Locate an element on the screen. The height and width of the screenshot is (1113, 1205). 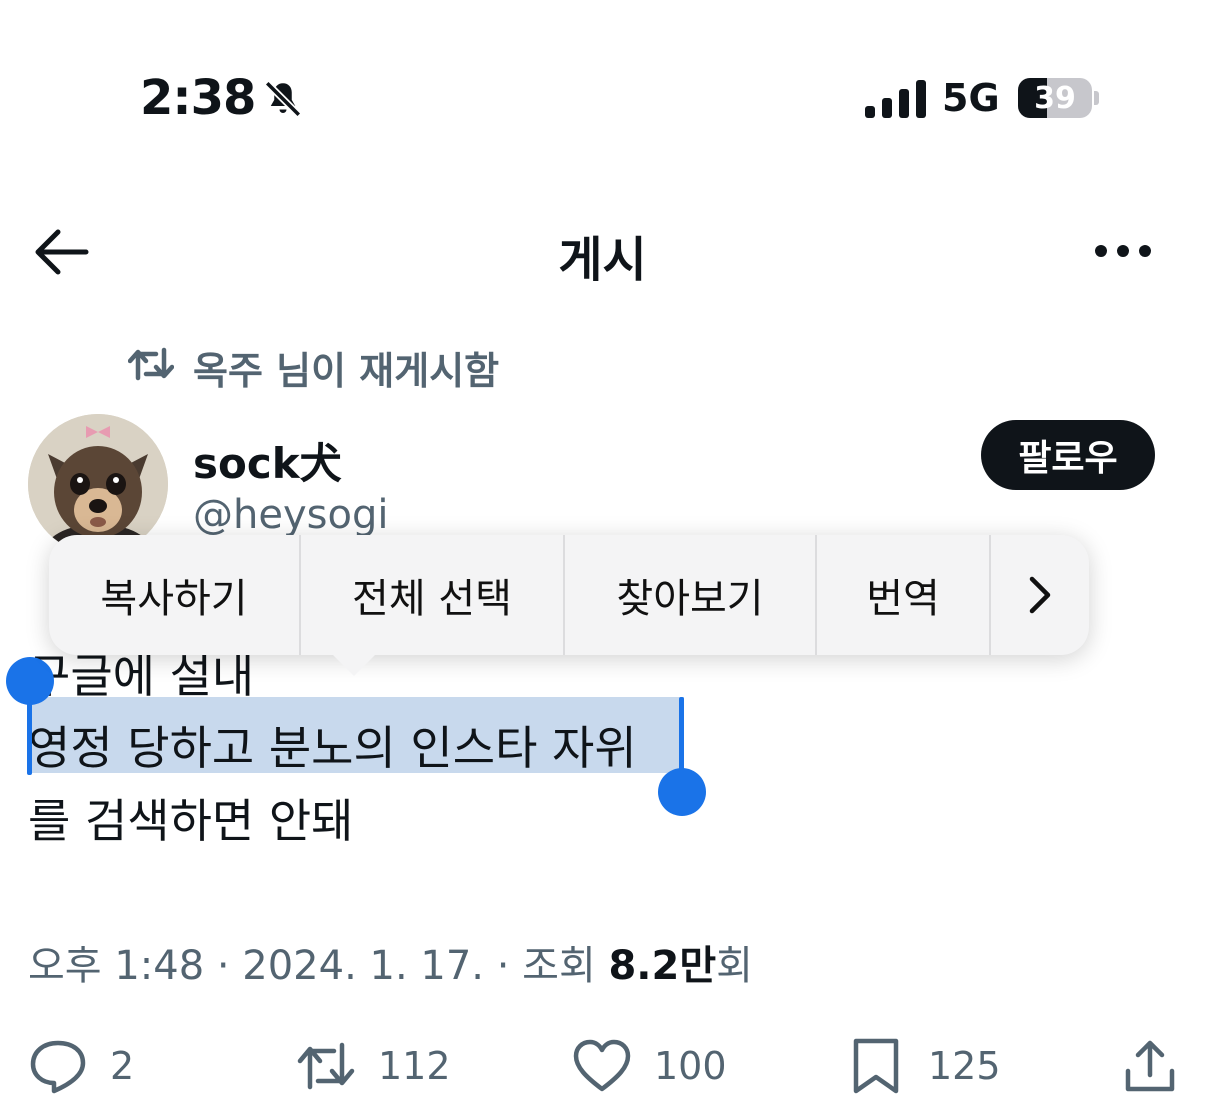
more-options-icon is located at coordinates (1123, 251).